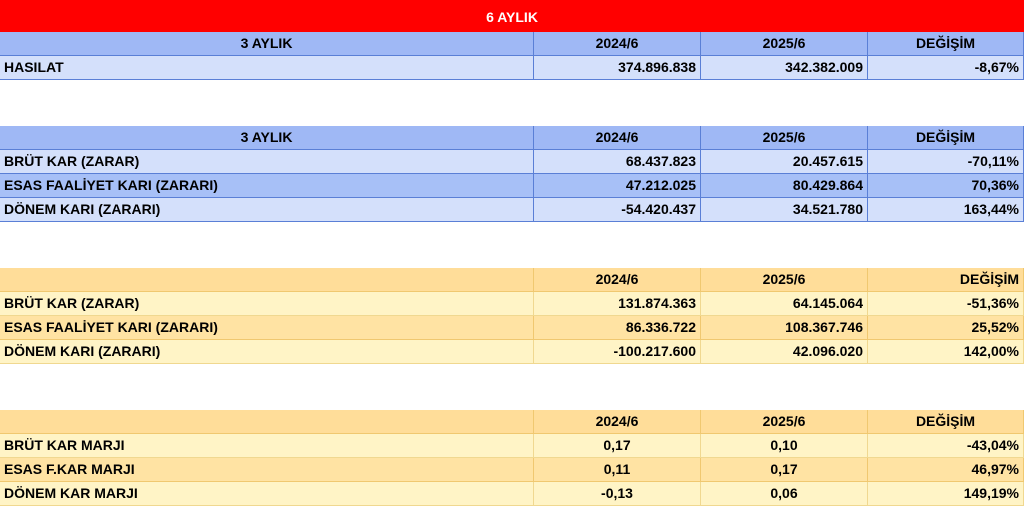 The image size is (1024, 506). Describe the element at coordinates (946, 304) in the screenshot. I see `change-cell: -51,36%` at that location.